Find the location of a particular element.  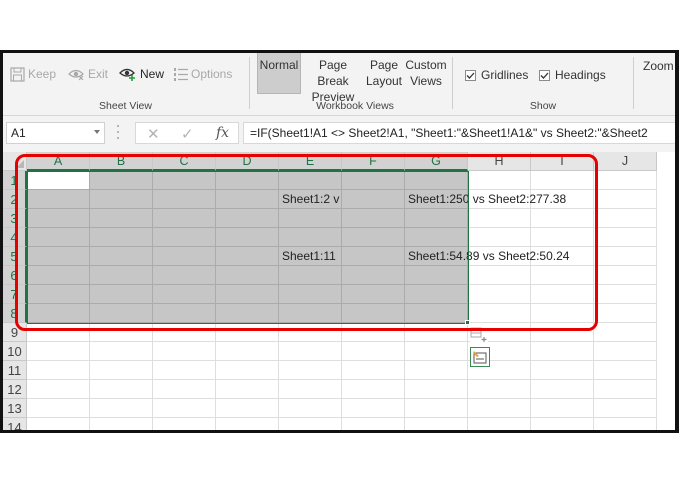

cell-f6 is located at coordinates (373, 275).